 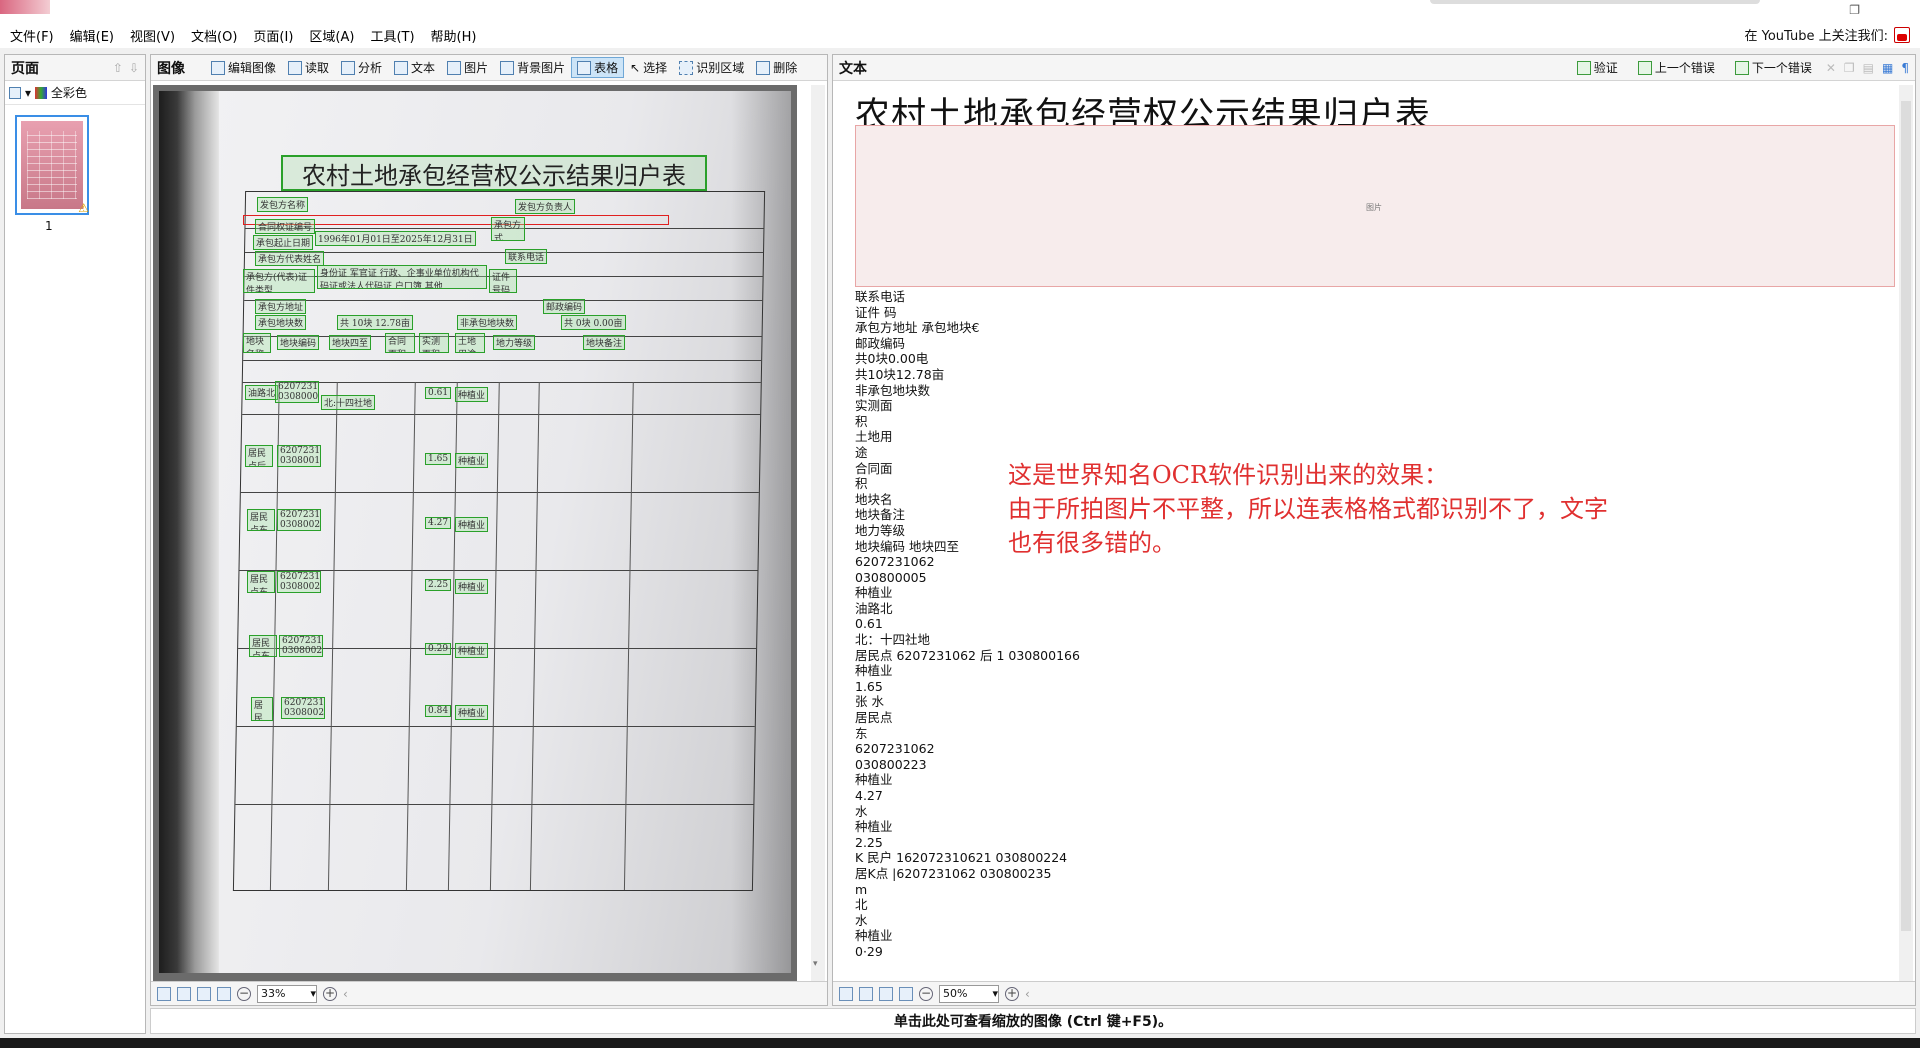 What do you see at coordinates (438, 523) in the screenshot?
I see `region-box: 4.27` at bounding box center [438, 523].